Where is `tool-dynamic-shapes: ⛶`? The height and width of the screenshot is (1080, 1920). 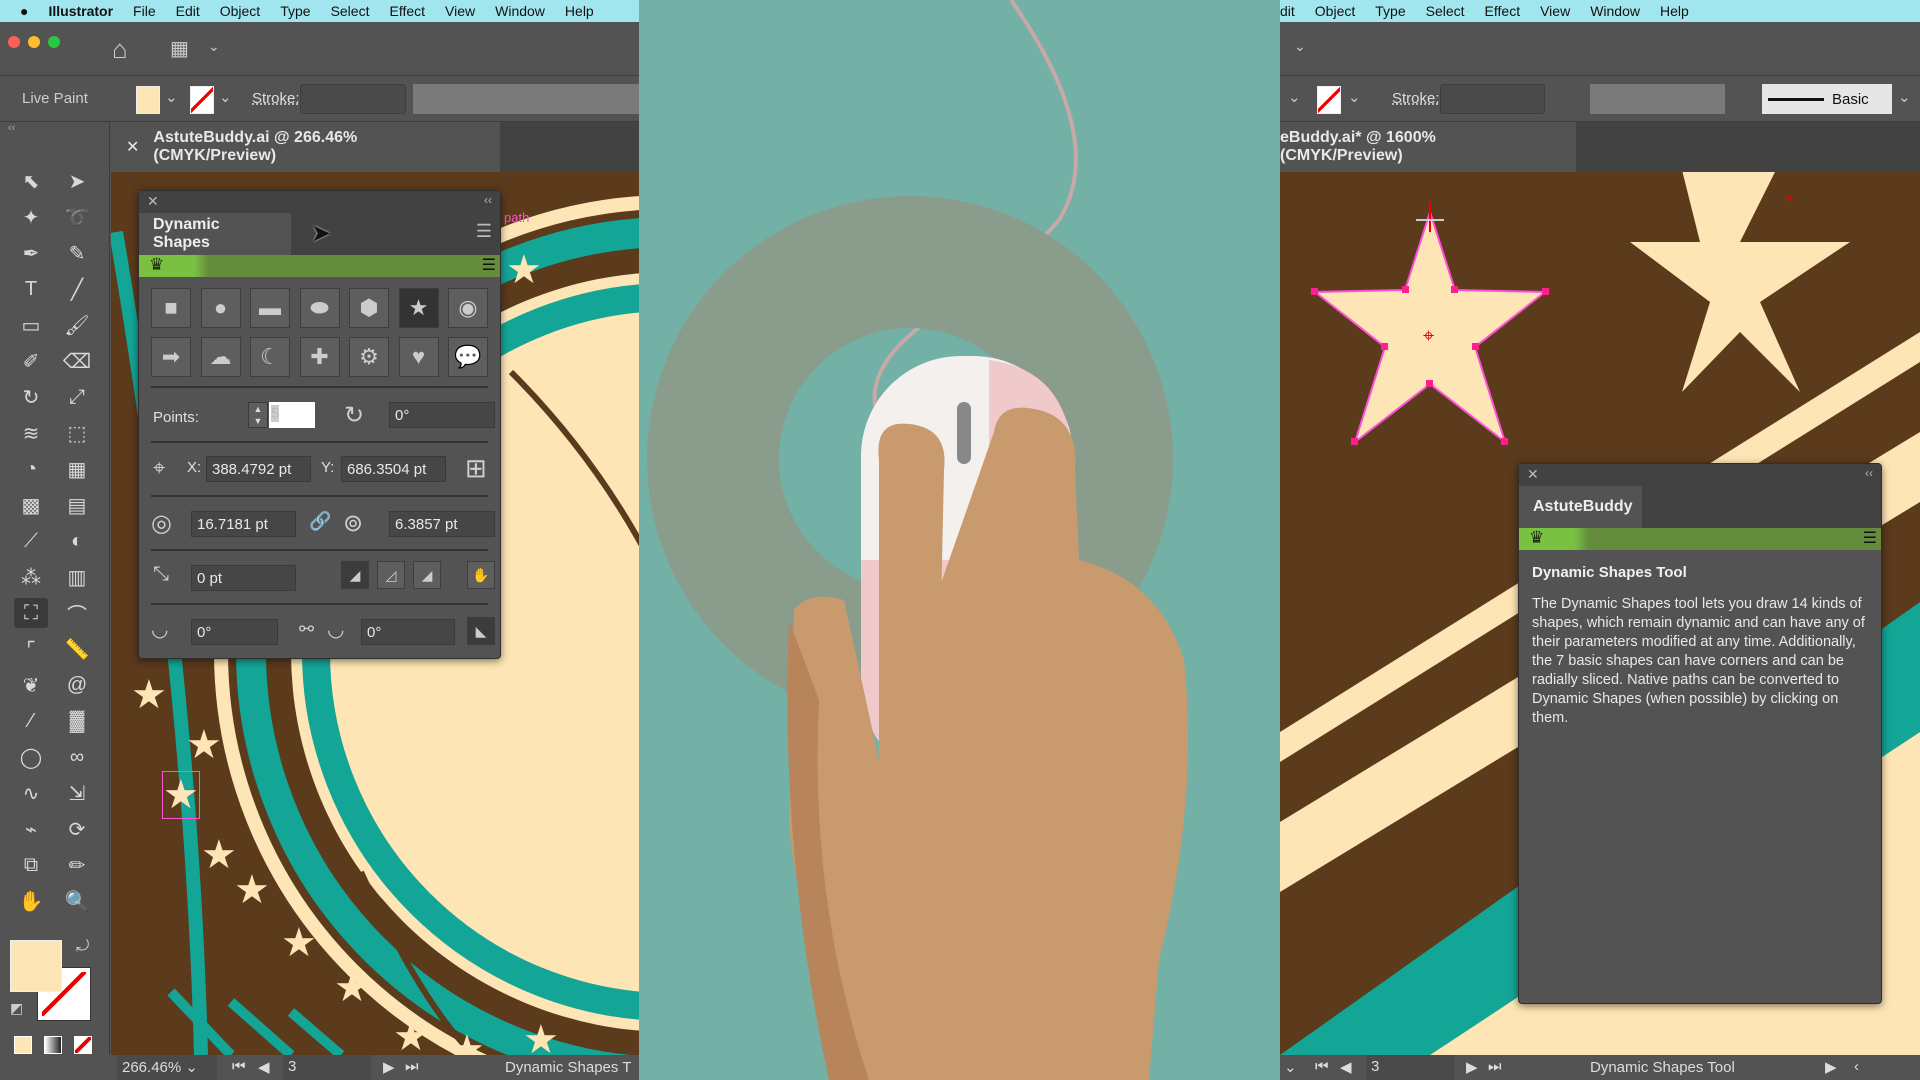
tool-dynamic-shapes: ⛶ is located at coordinates (31, 613).